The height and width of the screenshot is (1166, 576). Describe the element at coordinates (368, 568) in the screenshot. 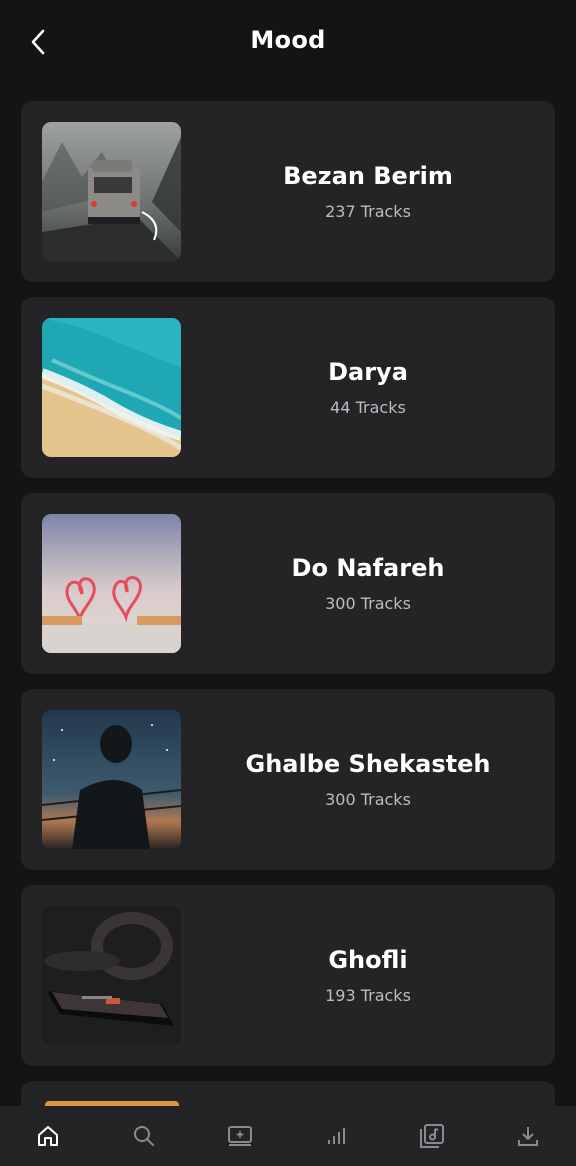

I see `mood-title: Do Nafareh` at that location.